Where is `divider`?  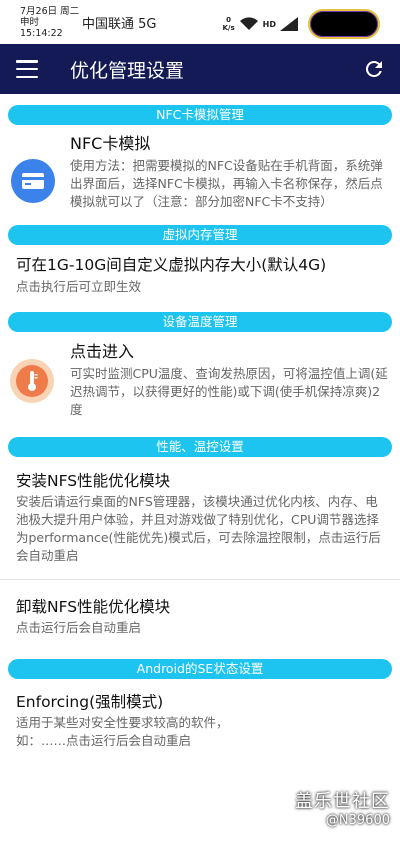
divider is located at coordinates (200, 579).